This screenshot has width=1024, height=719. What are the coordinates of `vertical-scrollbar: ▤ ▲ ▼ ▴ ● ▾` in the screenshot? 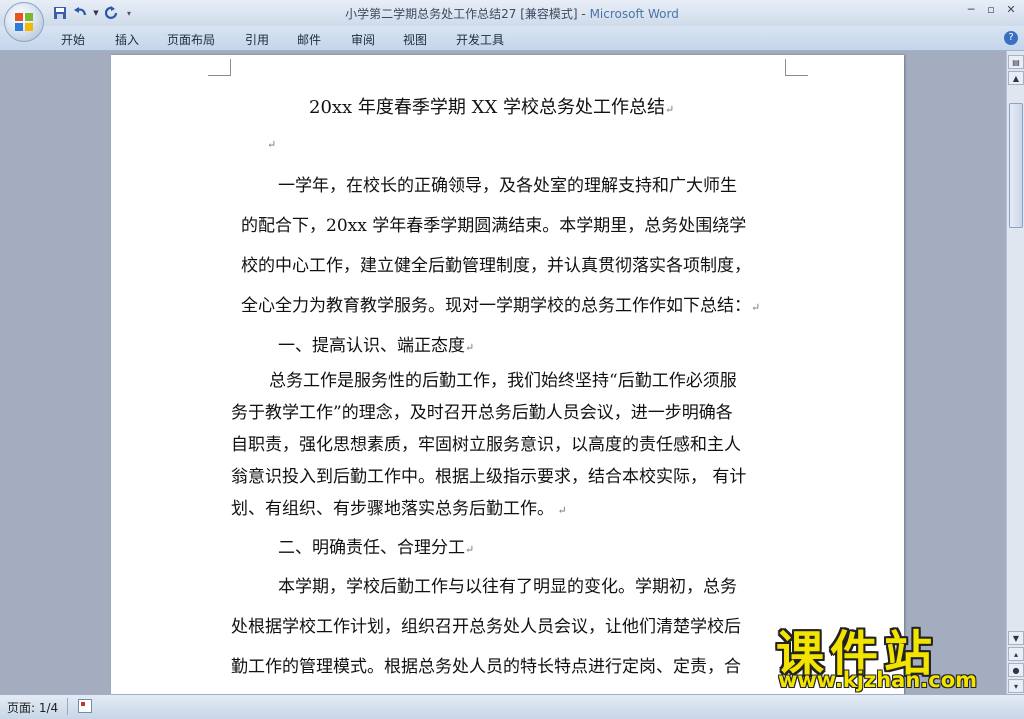 It's located at (1015, 372).